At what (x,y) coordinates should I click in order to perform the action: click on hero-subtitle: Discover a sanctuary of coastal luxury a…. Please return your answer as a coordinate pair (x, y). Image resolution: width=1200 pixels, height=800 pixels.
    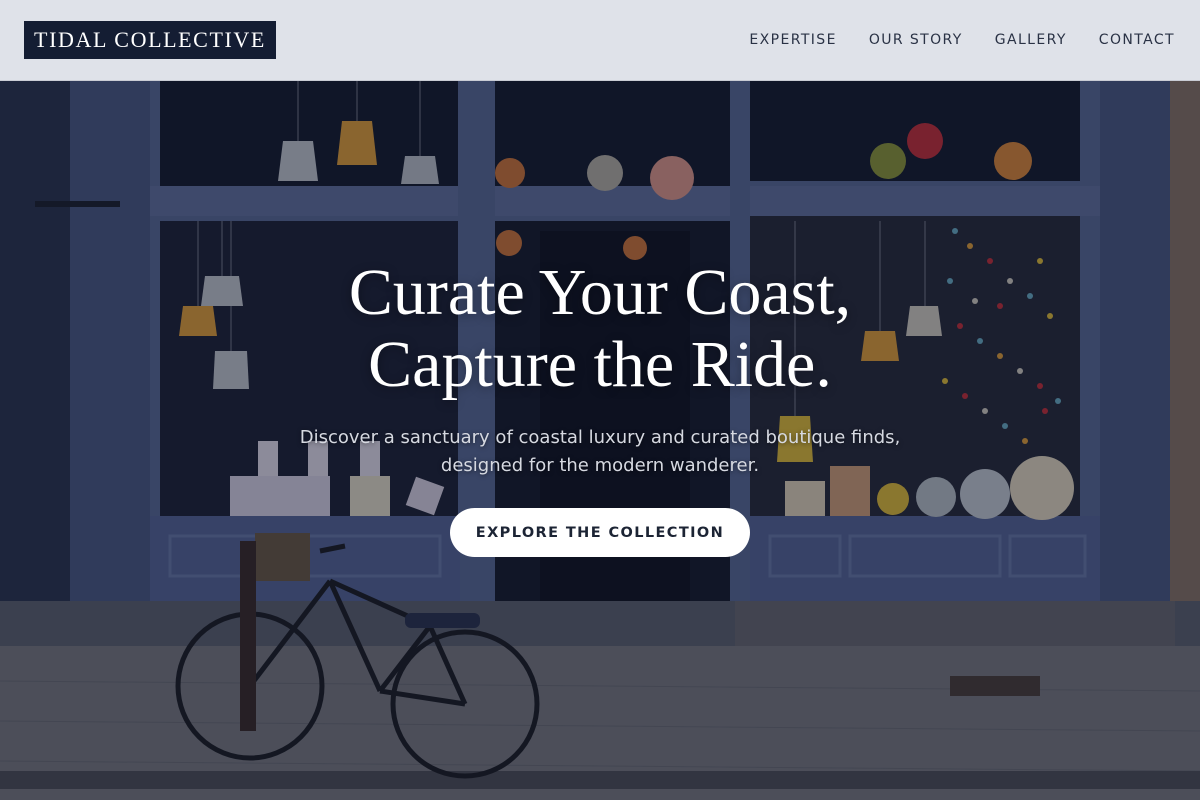
    Looking at the image, I should click on (600, 452).